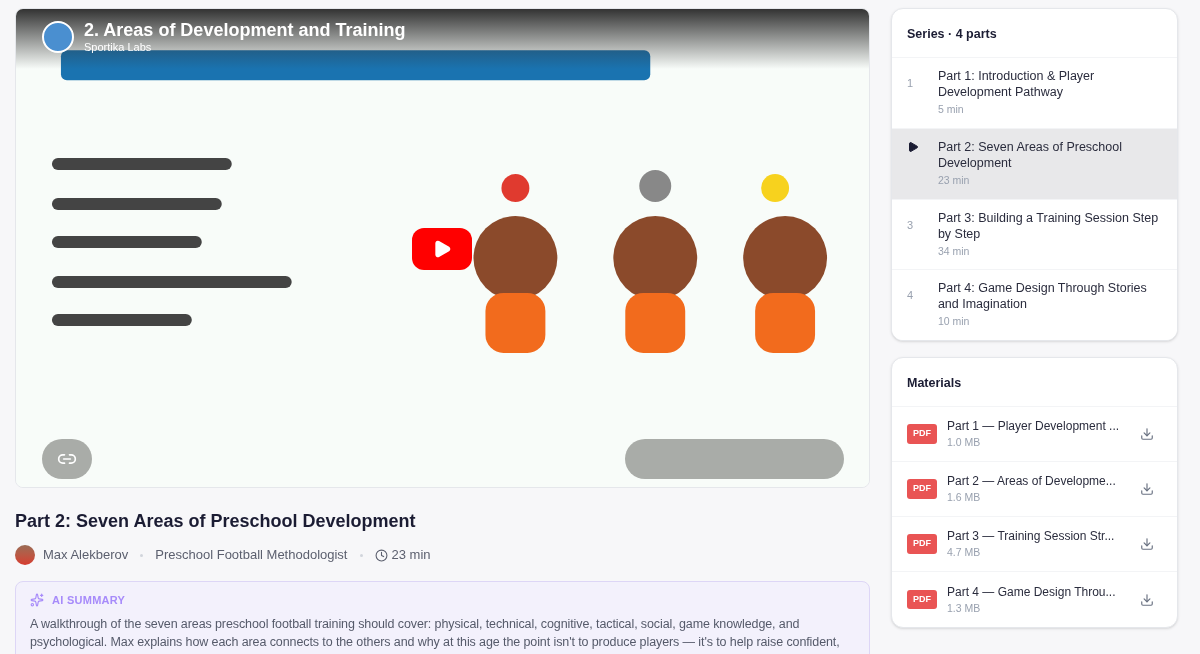  Describe the element at coordinates (964, 608) in the screenshot. I see `file-size: 1.3 MB` at that location.